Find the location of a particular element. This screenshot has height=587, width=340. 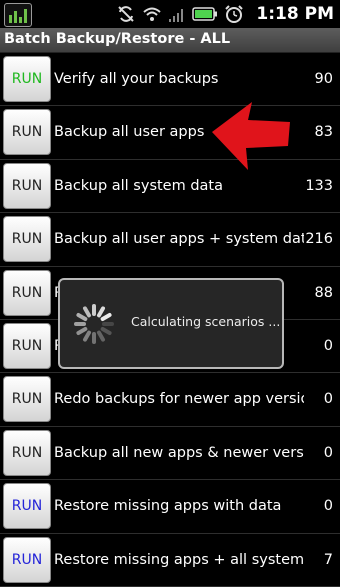

app-count: 83 is located at coordinates (323, 132).